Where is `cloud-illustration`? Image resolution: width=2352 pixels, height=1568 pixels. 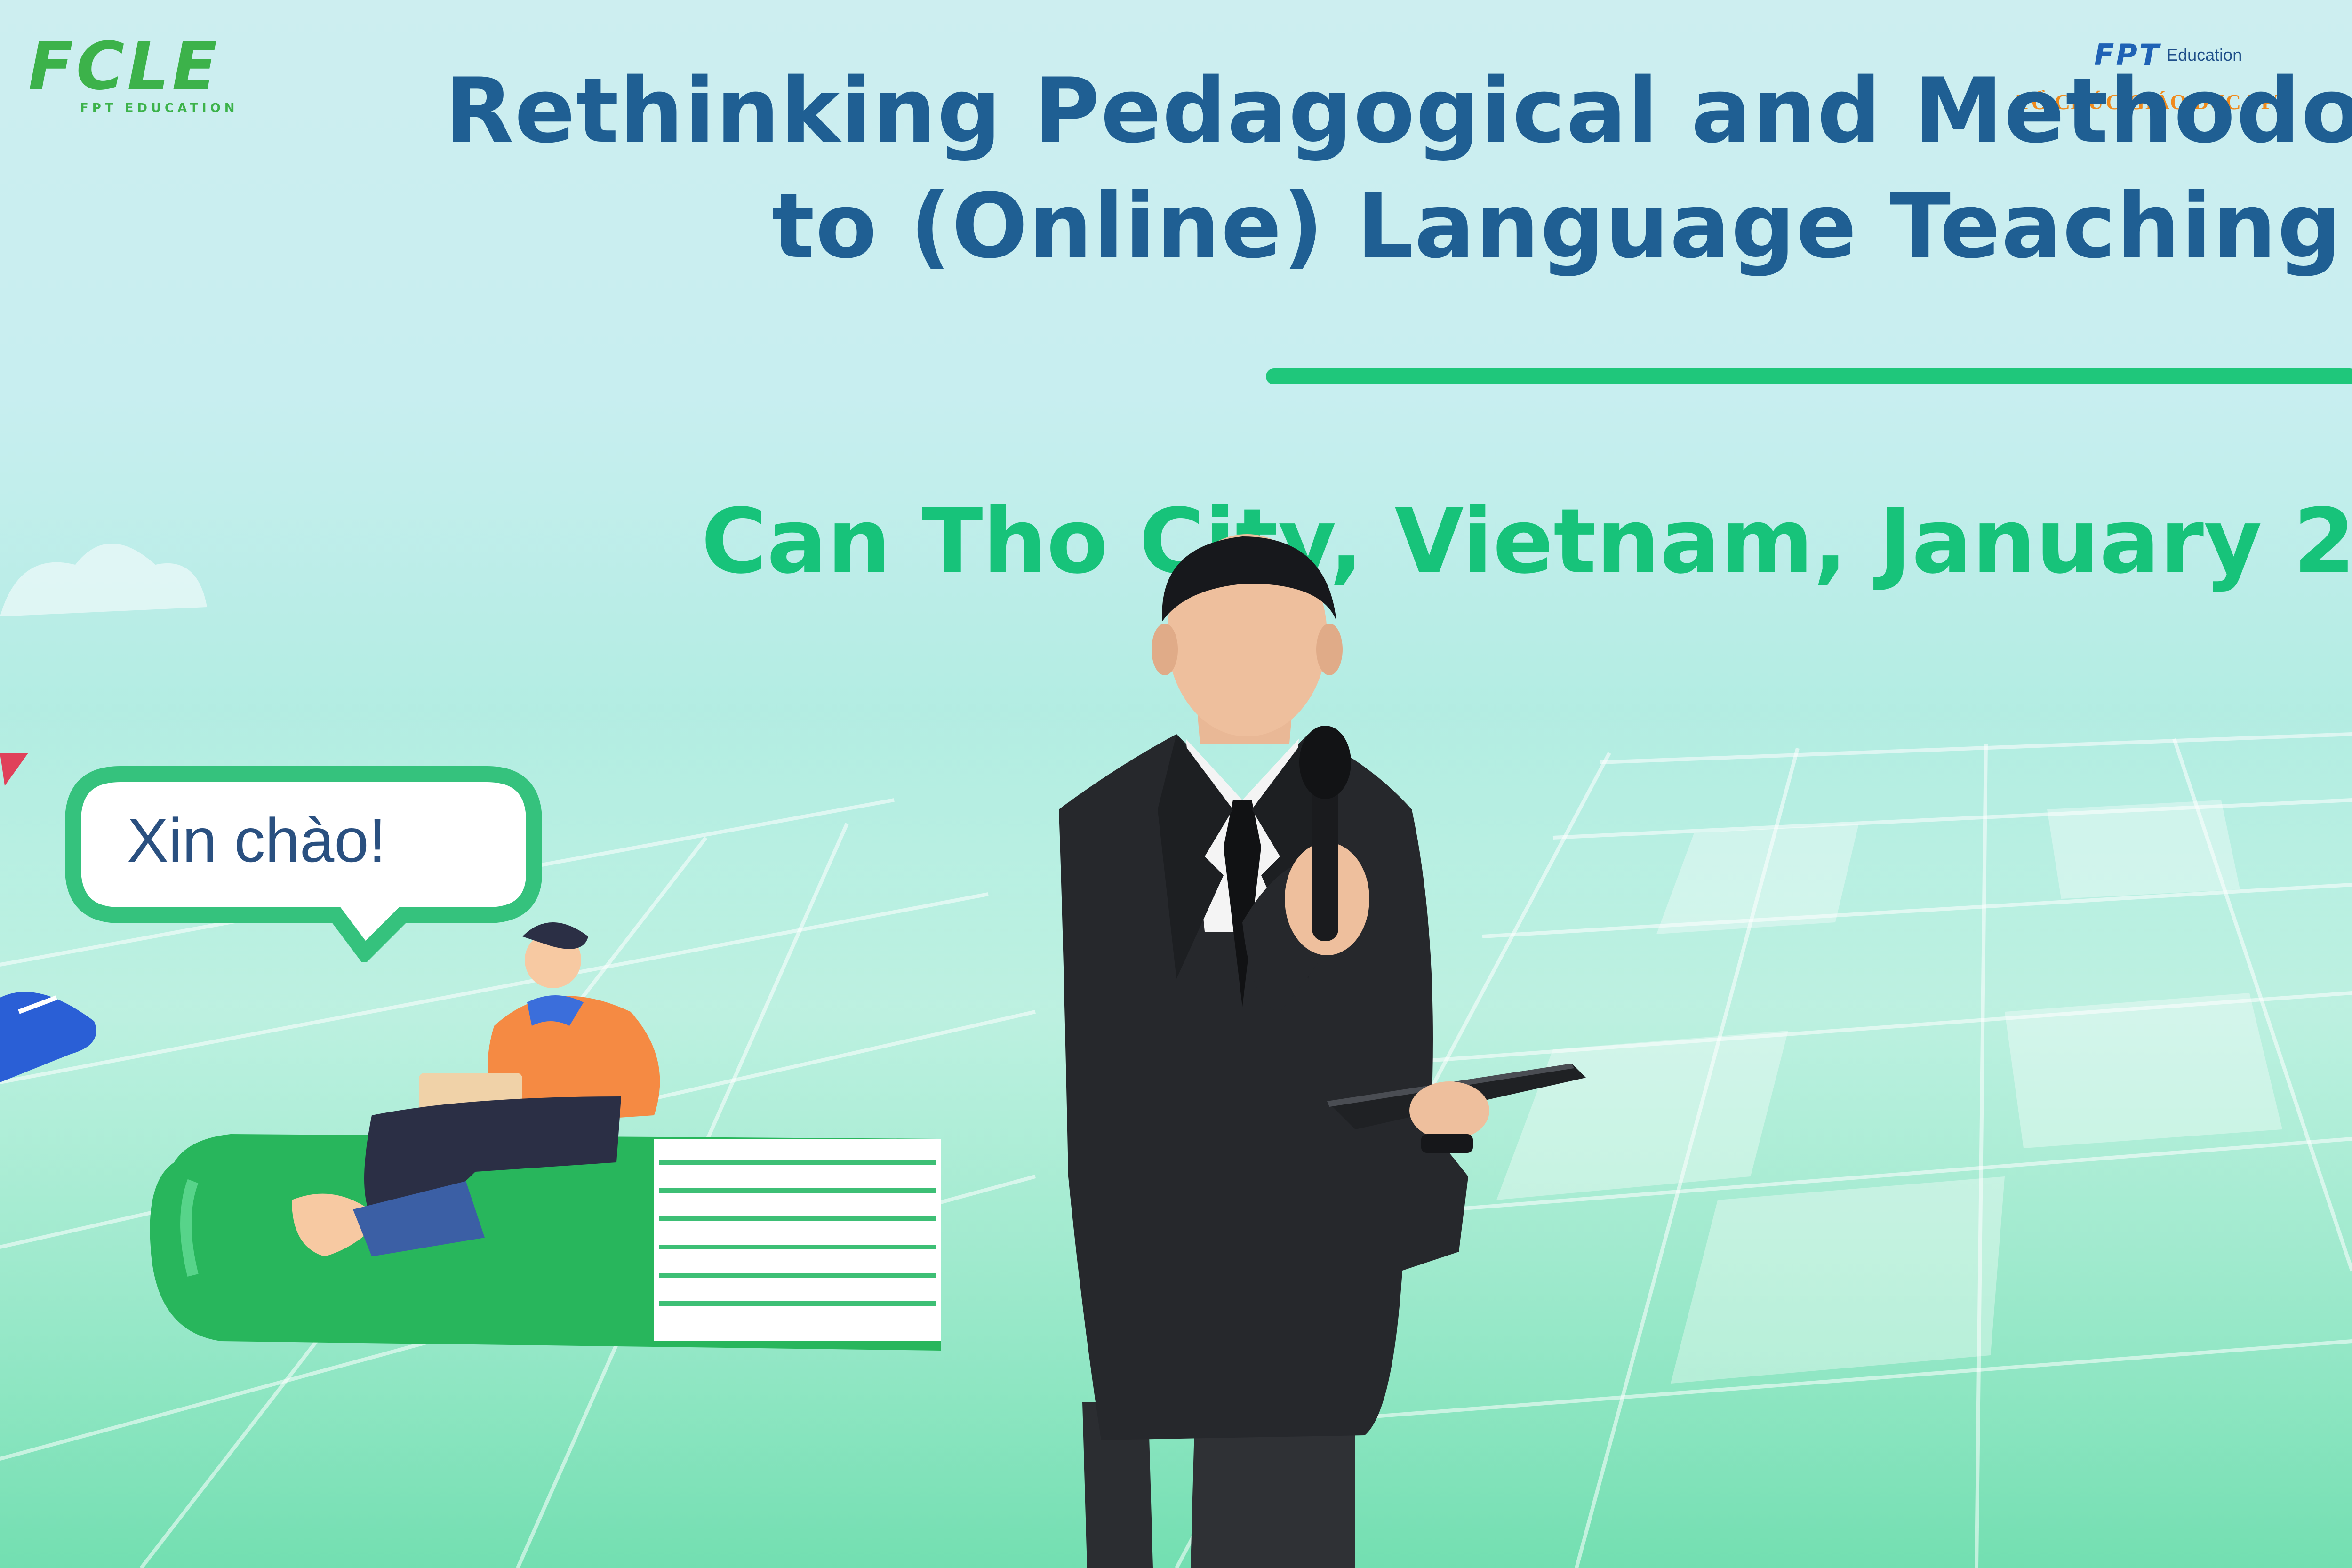 cloud-illustration is located at coordinates (103, 580).